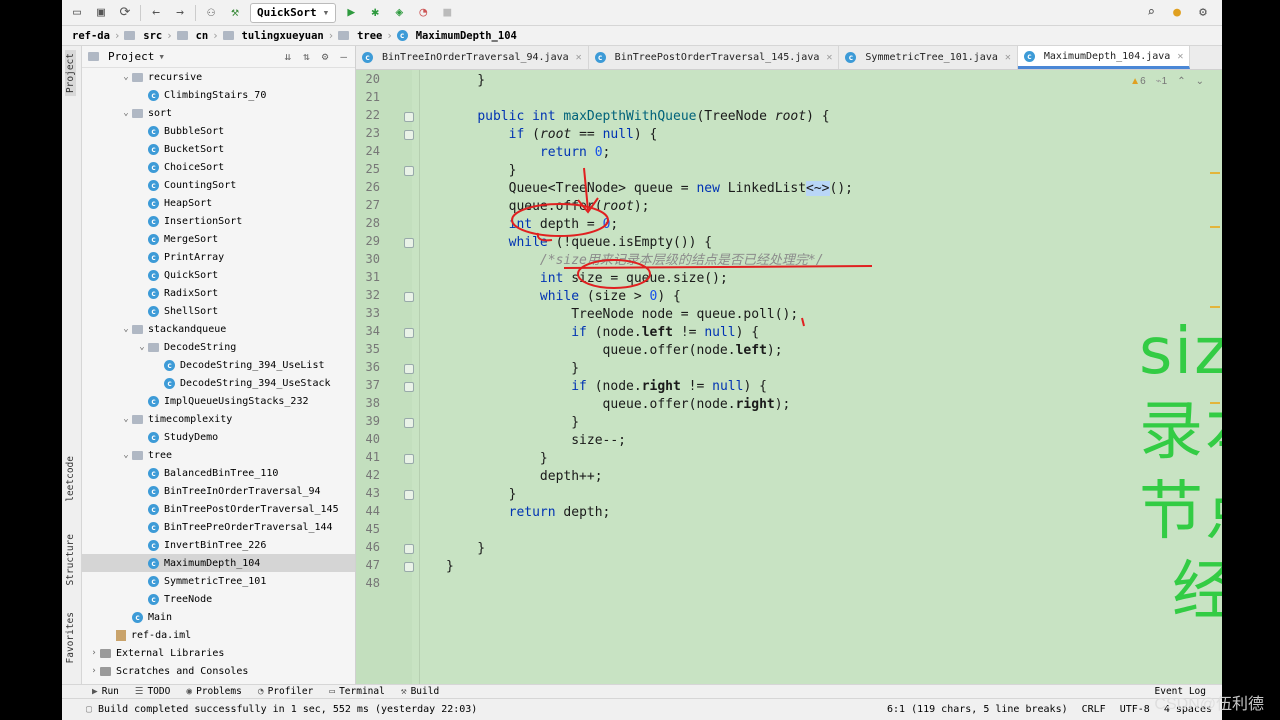  I want to click on run-icon: ▶, so click(351, 13).